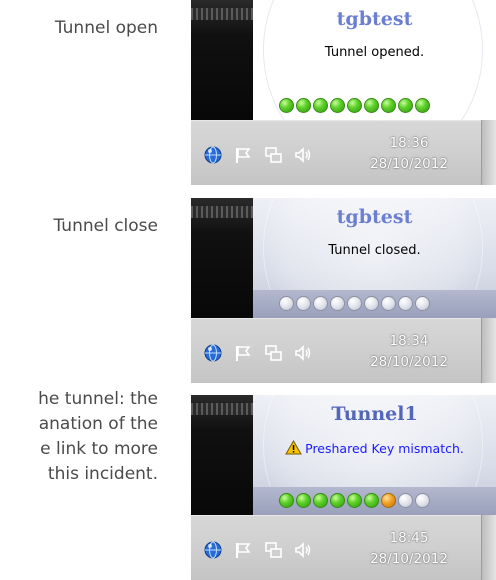  What do you see at coordinates (384, 448) in the screenshot?
I see `notification-message-text: Preshared Key mismatch.` at bounding box center [384, 448].